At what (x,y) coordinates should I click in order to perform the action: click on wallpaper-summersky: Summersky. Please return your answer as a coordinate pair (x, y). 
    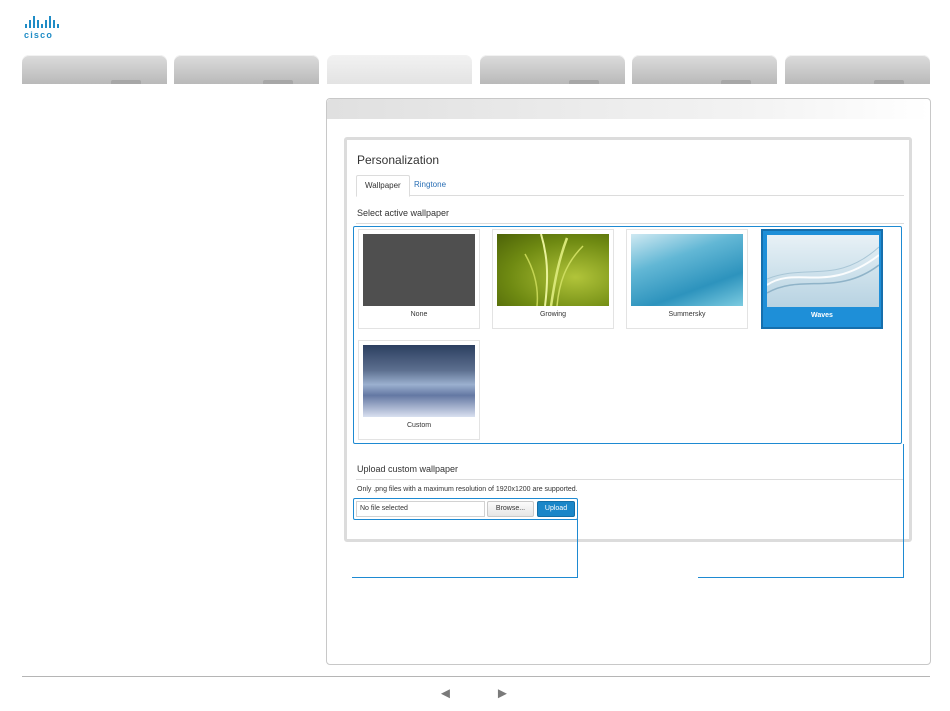
    Looking at the image, I should click on (687, 279).